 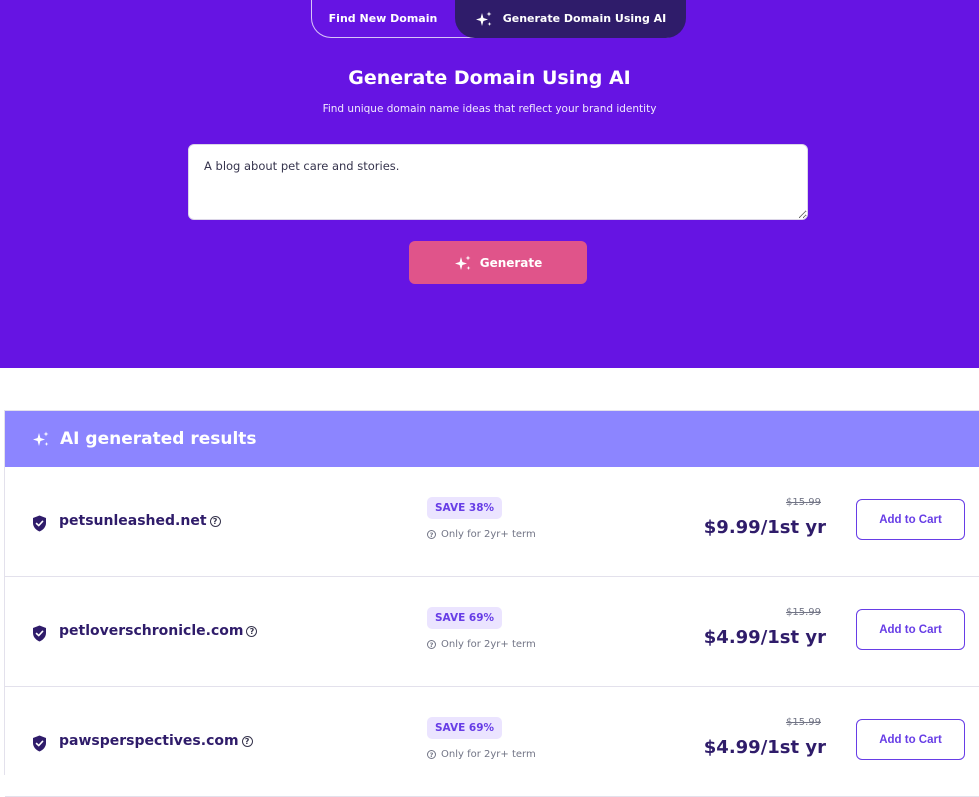 What do you see at coordinates (158, 439) in the screenshot?
I see `results-header-label: AI generated results` at bounding box center [158, 439].